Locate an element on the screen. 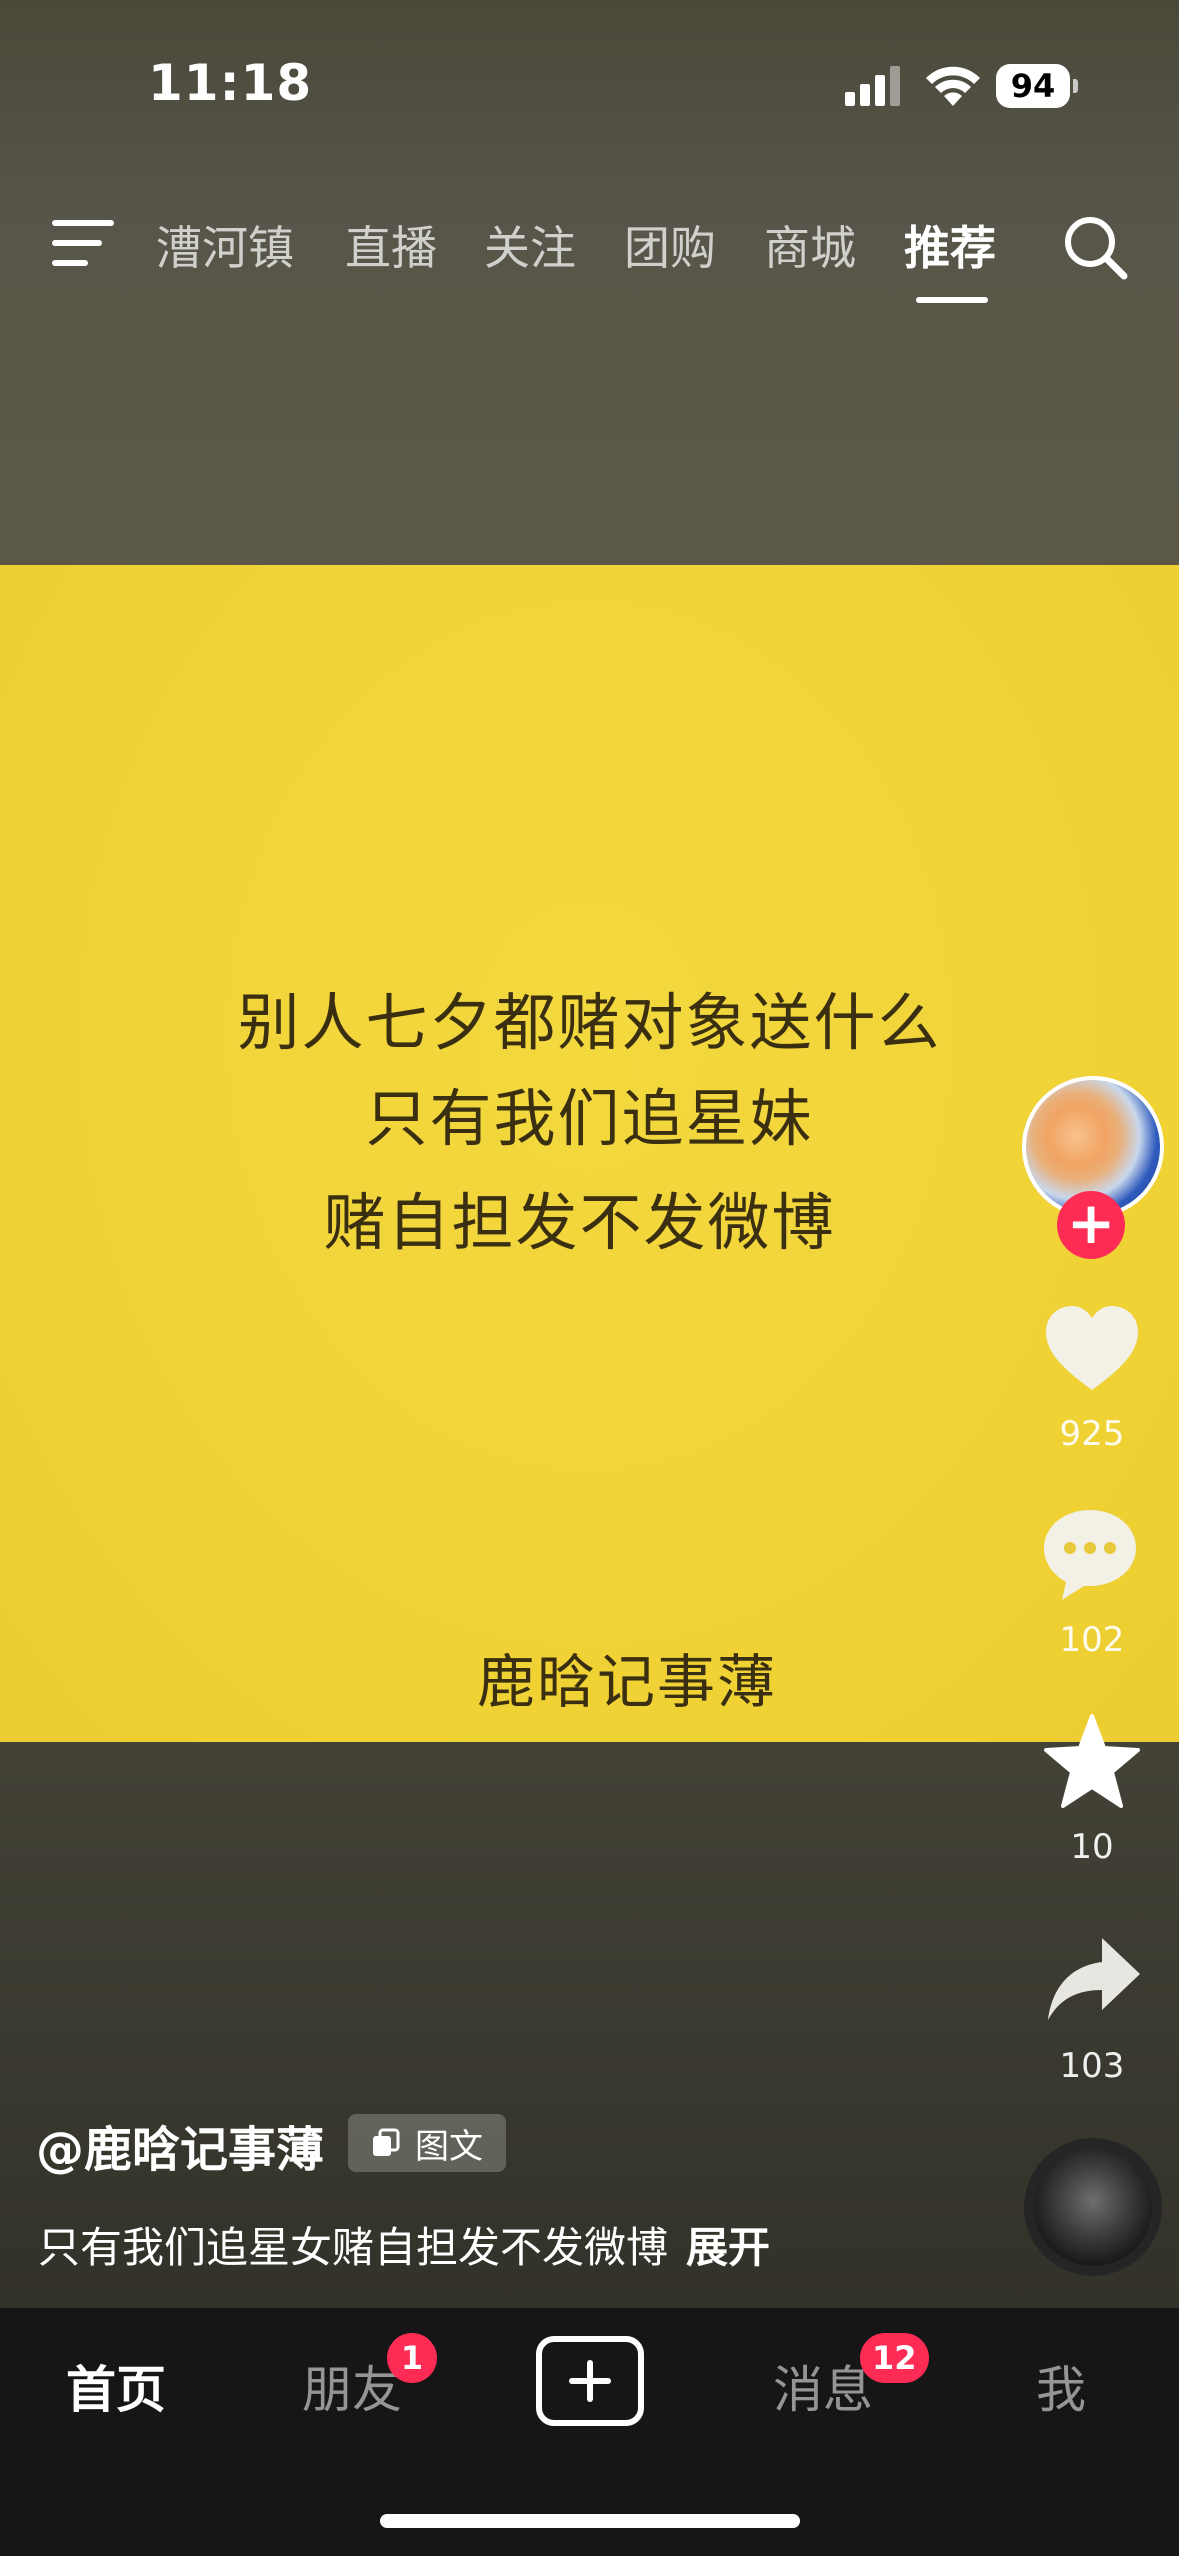 The height and width of the screenshot is (2556, 1179). post-description: 只有我们追星女赌自担发不发微博 展开 is located at coordinates (404, 2244).